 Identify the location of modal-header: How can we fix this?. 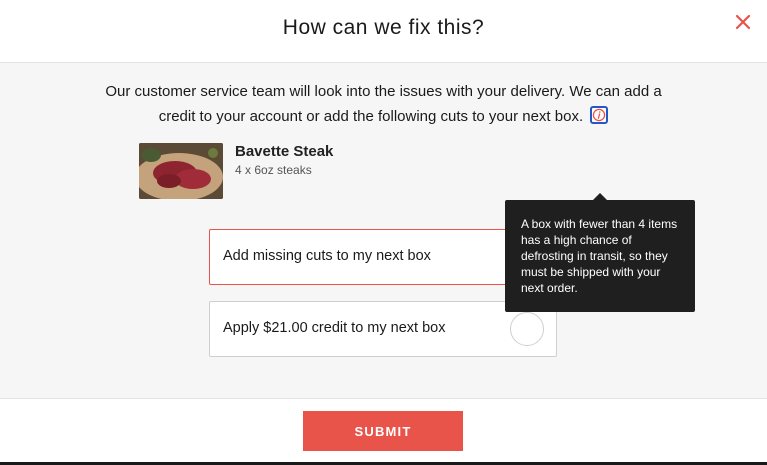
(383, 31).